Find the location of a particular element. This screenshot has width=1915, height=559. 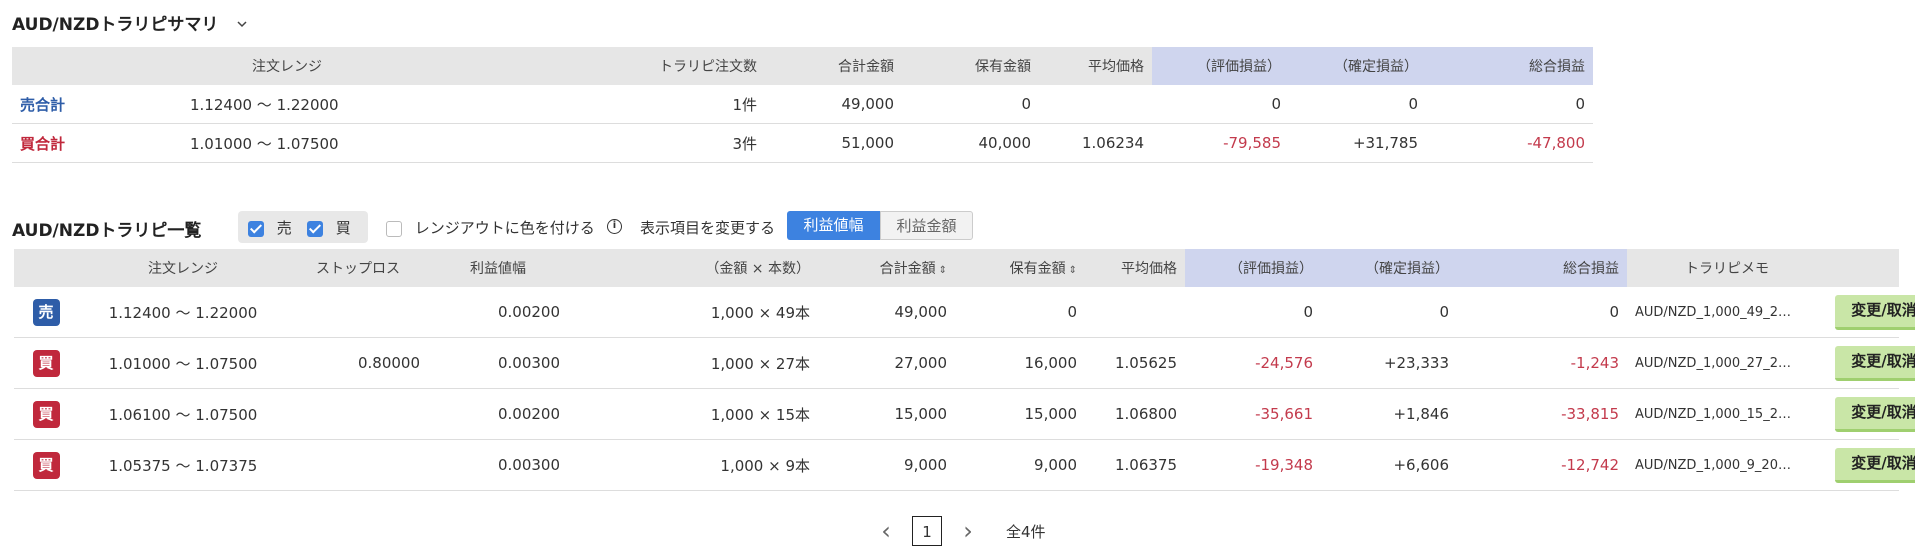

realized-pl: +6,606 is located at coordinates (1389, 465).